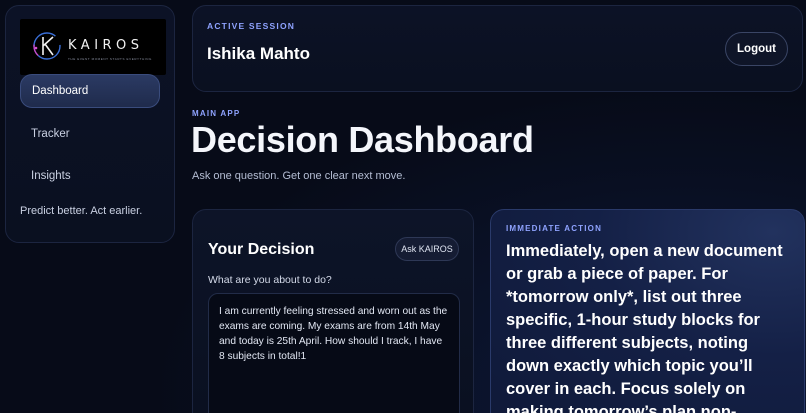  I want to click on kairos-logo-mark-icon, so click(47, 46).